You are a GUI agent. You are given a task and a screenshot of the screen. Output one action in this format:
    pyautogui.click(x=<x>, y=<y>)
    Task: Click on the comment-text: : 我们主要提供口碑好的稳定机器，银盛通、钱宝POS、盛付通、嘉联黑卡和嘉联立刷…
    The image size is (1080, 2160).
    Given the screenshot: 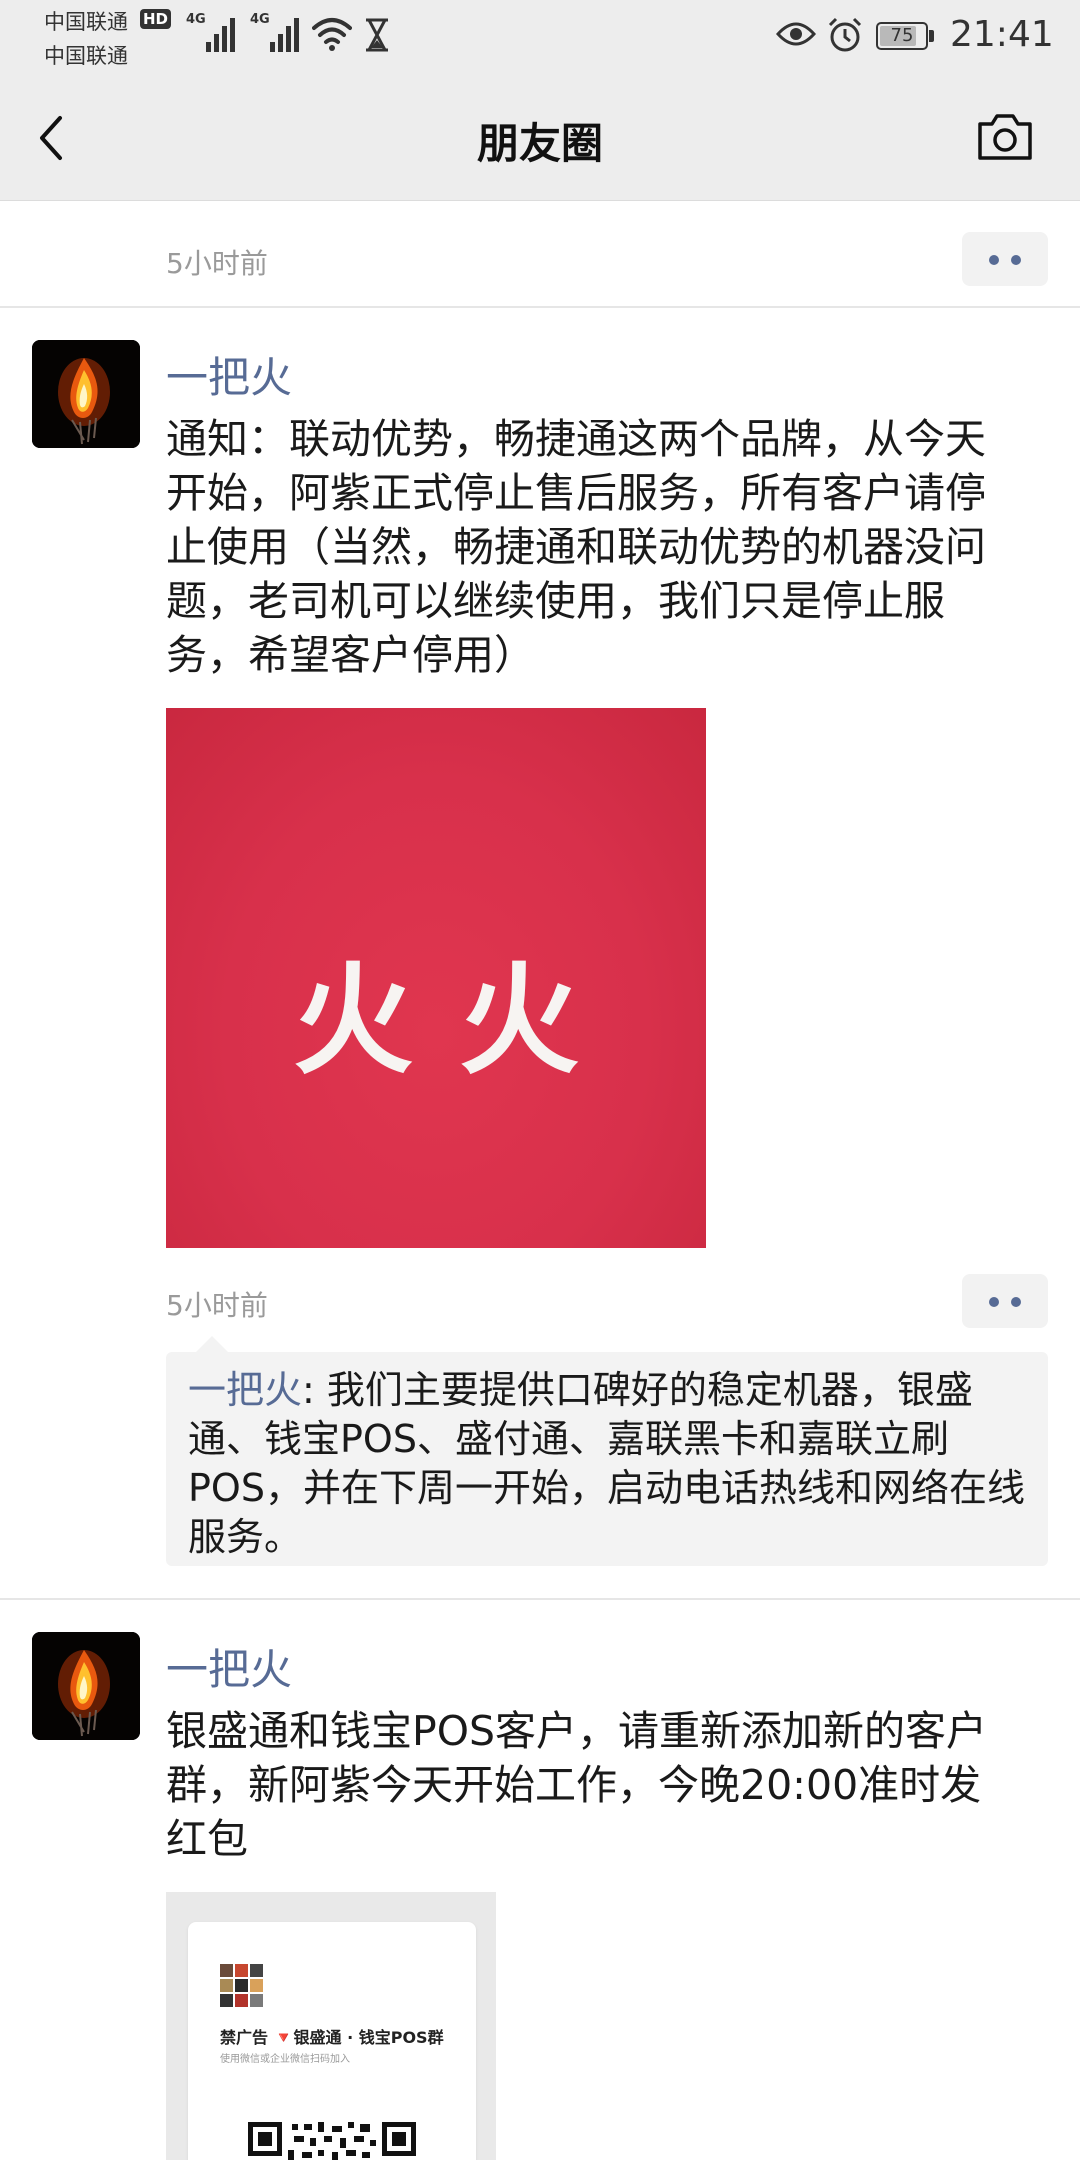 What is the action you would take?
    pyautogui.click(x=606, y=1463)
    